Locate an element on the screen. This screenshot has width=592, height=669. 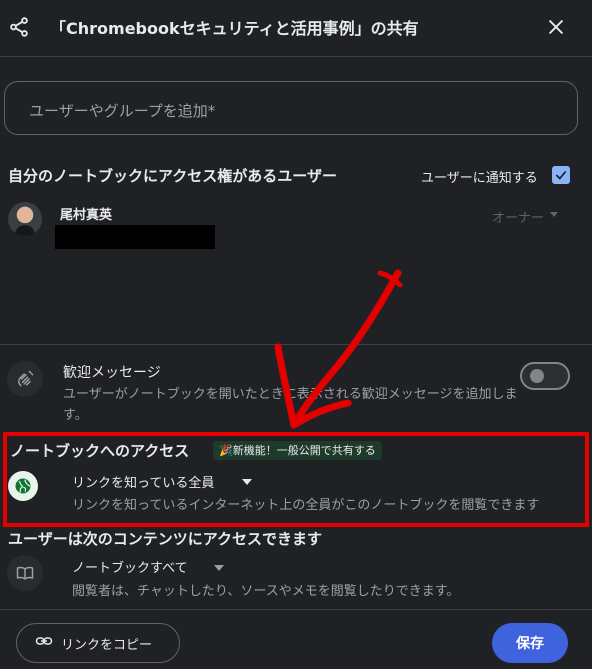
role-dropdown: オーナー is located at coordinates (518, 218).